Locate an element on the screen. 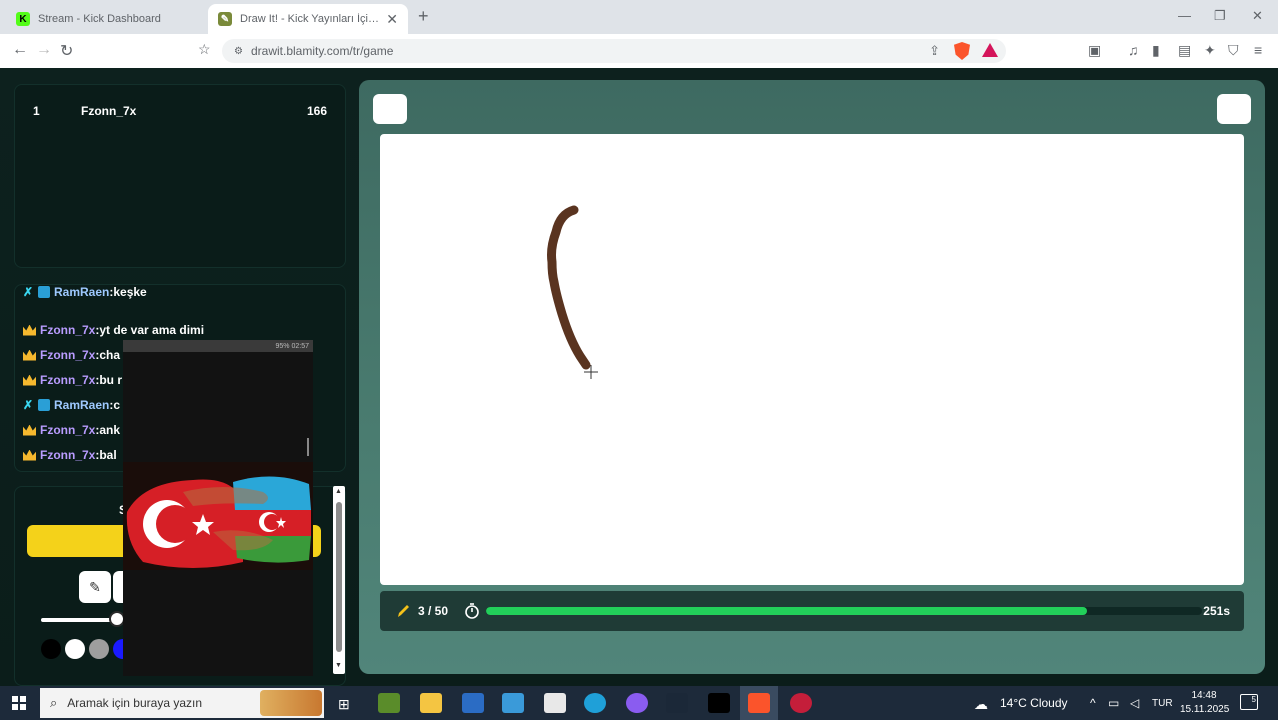 The width and height of the screenshot is (1278, 720). phone-status-bar: 95% 02:57 is located at coordinates (218, 346).